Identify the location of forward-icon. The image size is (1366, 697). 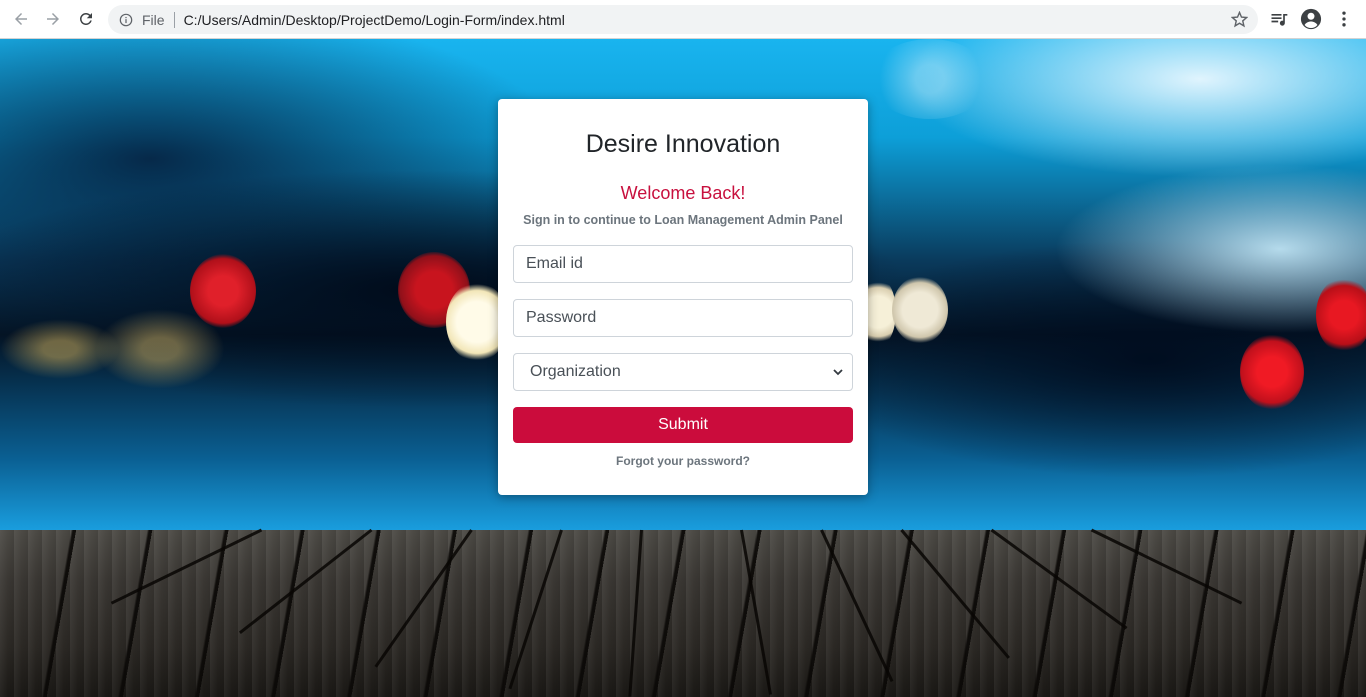
(53, 19).